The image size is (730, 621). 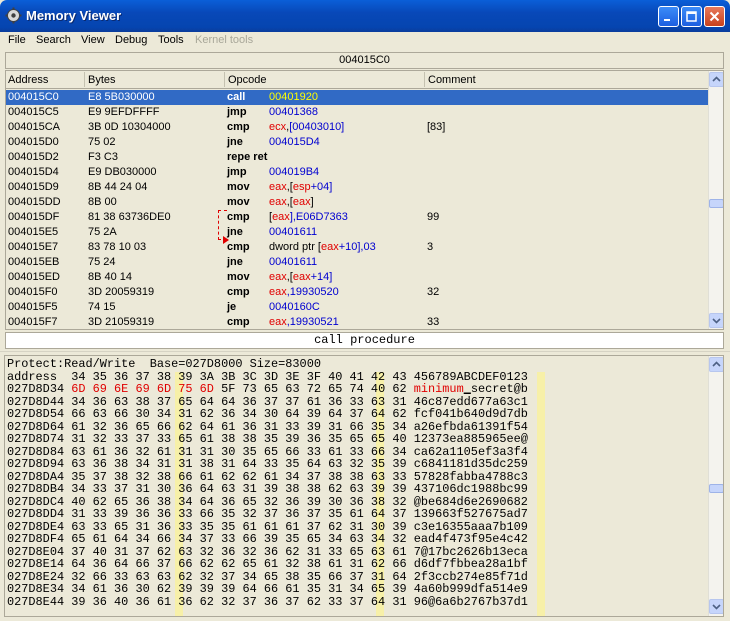 I want to click on row-bytes: E9 9EFDFFFF, so click(x=124, y=112).